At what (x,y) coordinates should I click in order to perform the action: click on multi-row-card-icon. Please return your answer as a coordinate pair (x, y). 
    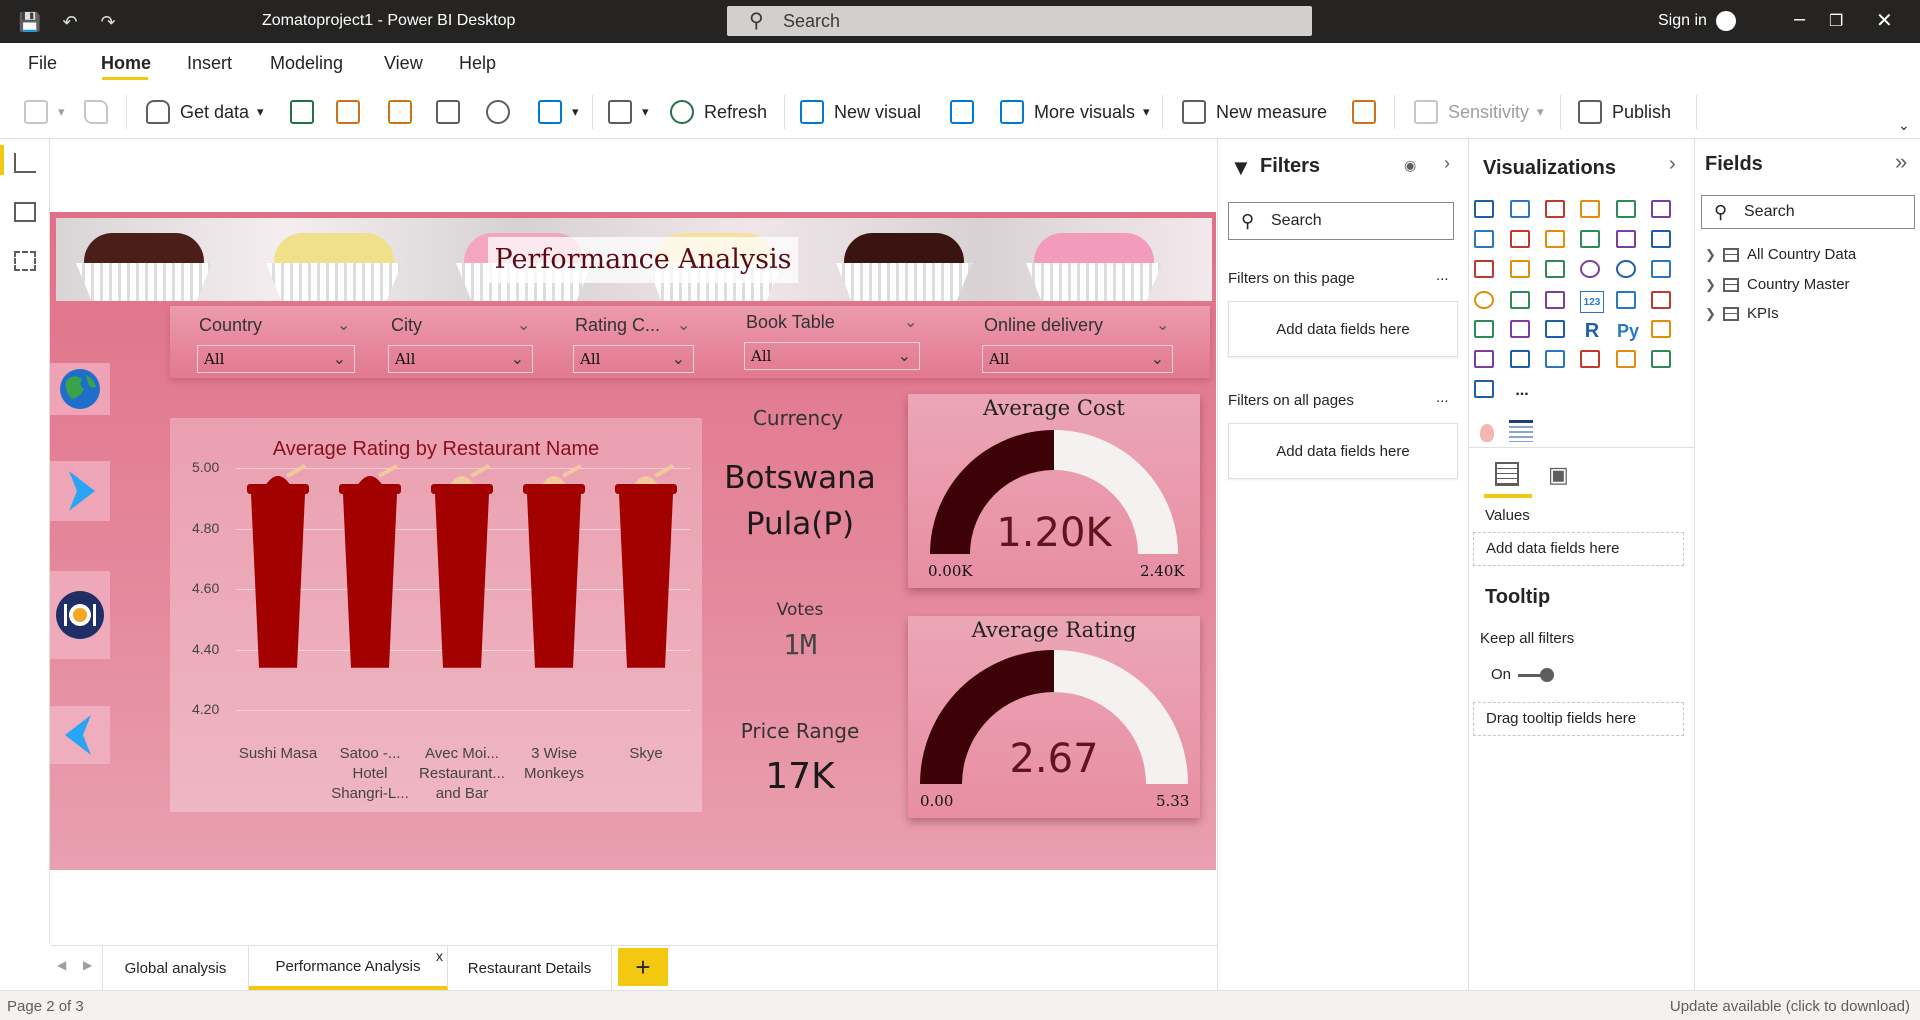
    Looking at the image, I should click on (1626, 300).